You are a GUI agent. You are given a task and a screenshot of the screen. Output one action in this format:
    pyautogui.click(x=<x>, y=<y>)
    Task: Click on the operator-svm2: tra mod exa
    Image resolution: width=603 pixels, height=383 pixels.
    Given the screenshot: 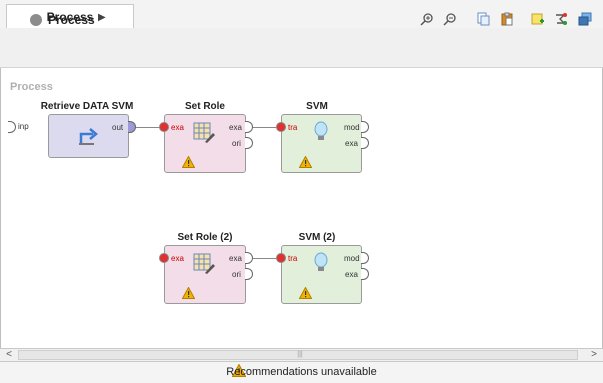 What is the action you would take?
    pyautogui.click(x=321, y=274)
    